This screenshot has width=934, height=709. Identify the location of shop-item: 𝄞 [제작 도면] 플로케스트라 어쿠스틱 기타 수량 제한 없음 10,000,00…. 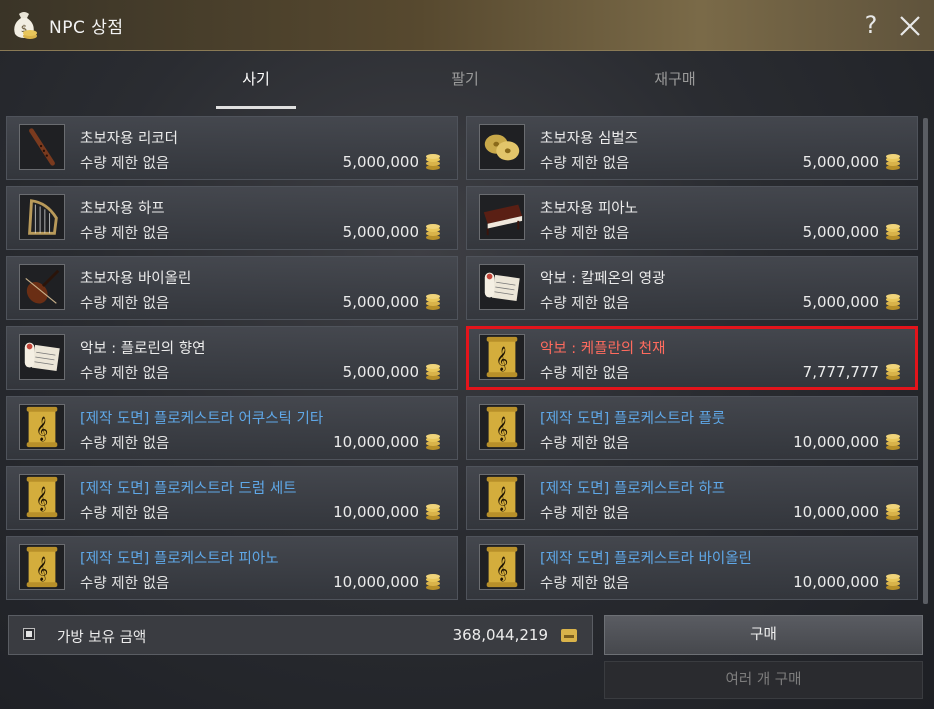
(232, 428).